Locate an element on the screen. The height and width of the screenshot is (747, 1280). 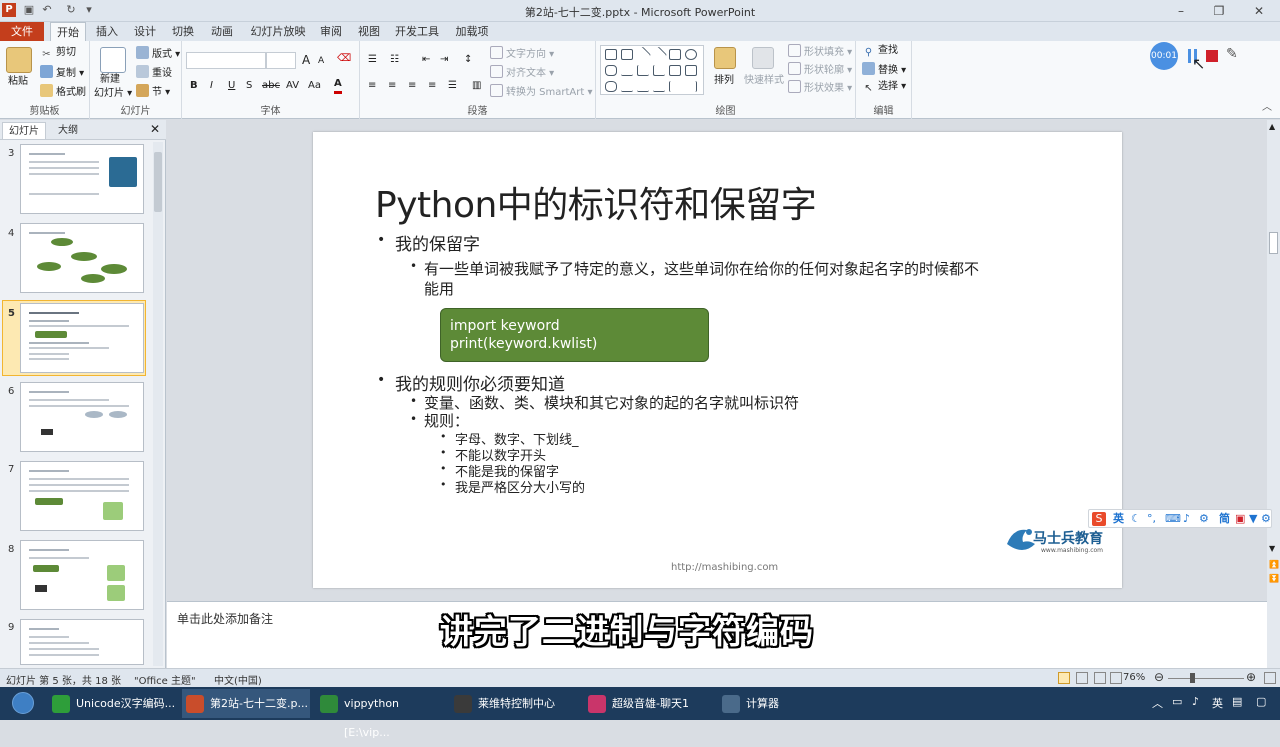
network-icon: ▭ is located at coordinates (1177, 701).